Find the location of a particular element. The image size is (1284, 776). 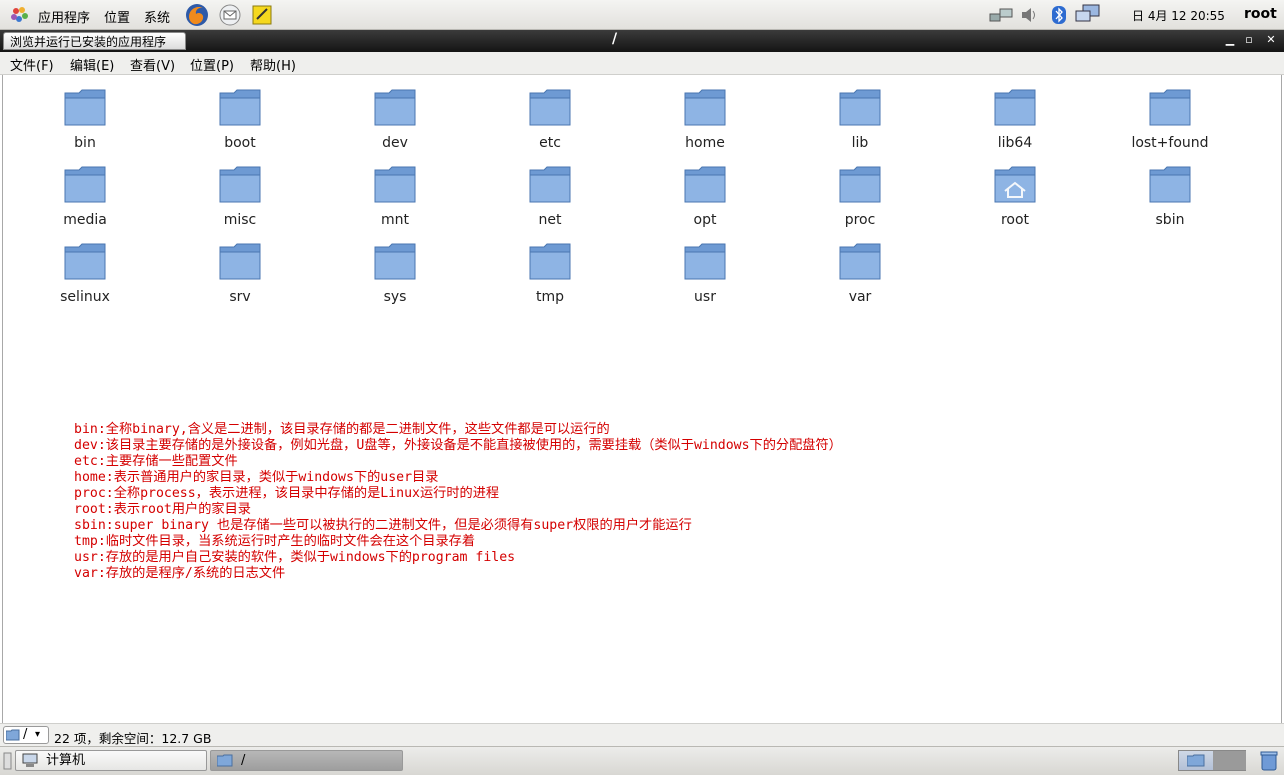

bottom-panel: 计算机 / is located at coordinates (642, 760).